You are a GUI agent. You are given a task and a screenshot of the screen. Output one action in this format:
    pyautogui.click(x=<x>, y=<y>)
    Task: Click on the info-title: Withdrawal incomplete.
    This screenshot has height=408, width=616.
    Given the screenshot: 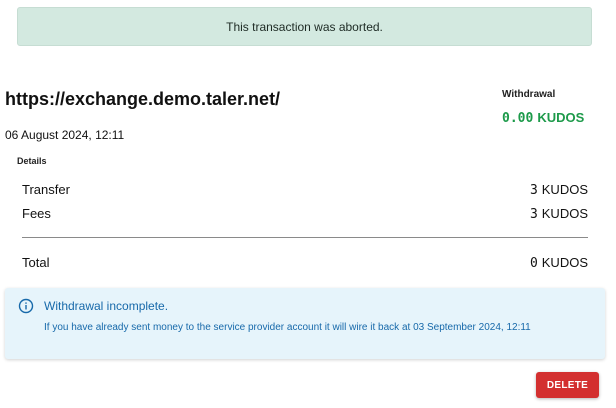 What is the action you would take?
    pyautogui.click(x=106, y=306)
    